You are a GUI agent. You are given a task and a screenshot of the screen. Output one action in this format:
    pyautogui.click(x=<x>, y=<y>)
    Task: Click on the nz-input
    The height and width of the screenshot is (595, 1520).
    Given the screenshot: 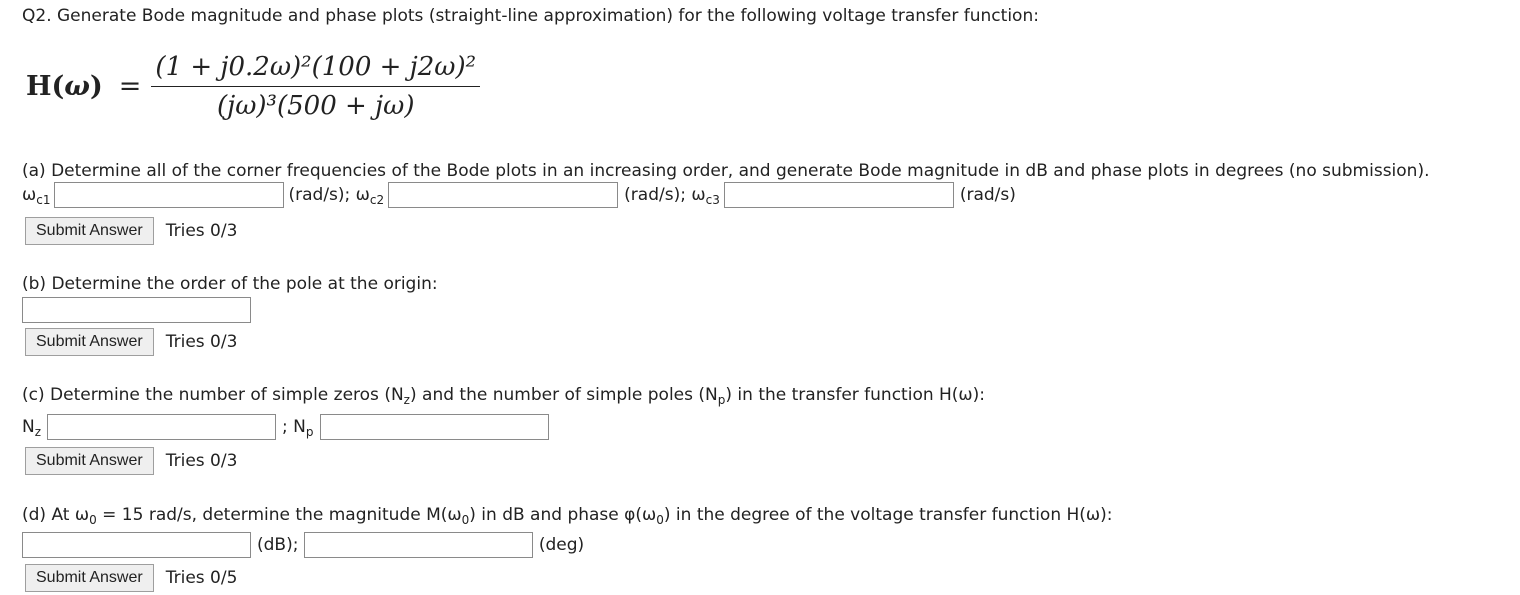 What is the action you would take?
    pyautogui.click(x=162, y=427)
    